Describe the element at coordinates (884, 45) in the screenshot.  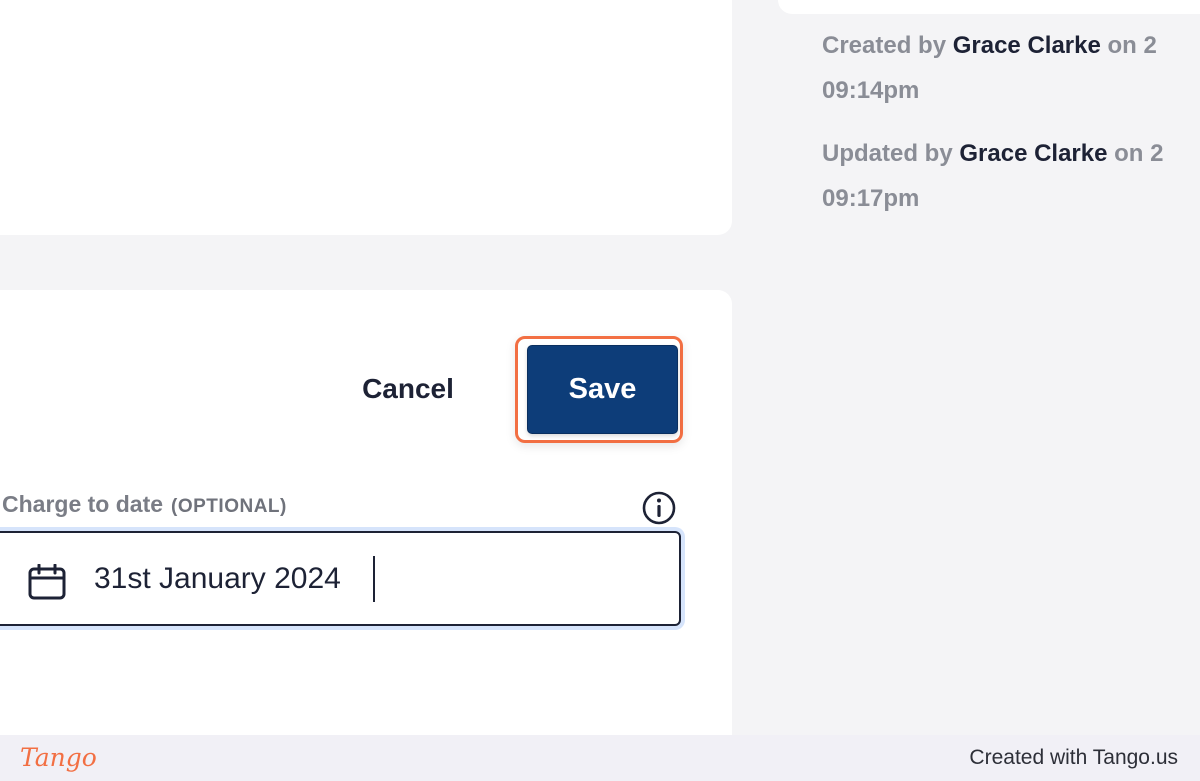
I see `created-by-prefix: Created by` at that location.